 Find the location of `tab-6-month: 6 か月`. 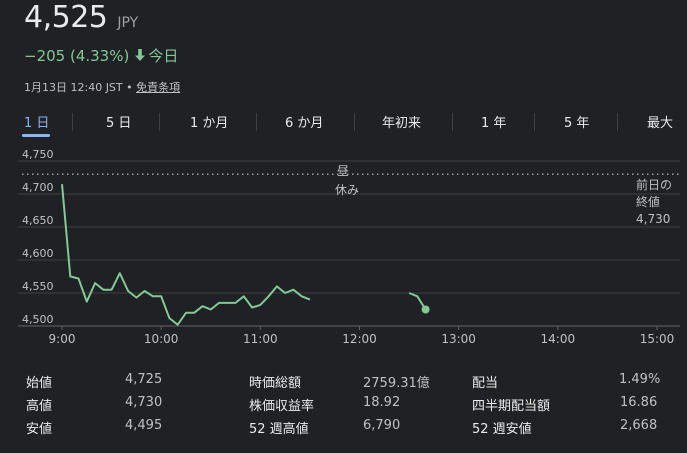

tab-6-month: 6 か月 is located at coordinates (304, 121).